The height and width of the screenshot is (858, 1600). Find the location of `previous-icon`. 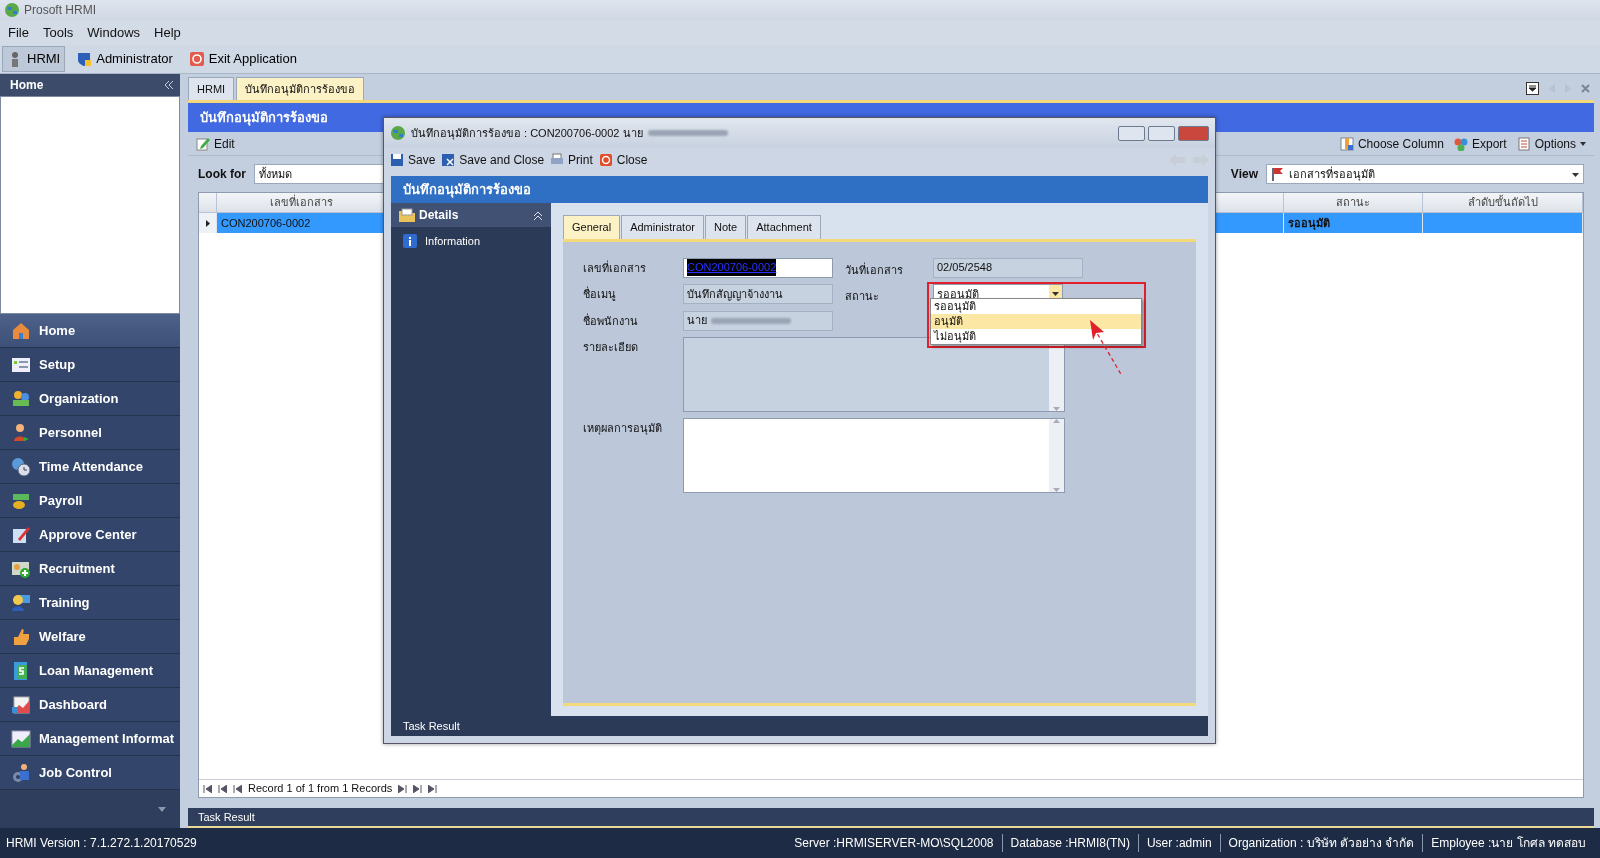

previous-icon is located at coordinates (237, 788).